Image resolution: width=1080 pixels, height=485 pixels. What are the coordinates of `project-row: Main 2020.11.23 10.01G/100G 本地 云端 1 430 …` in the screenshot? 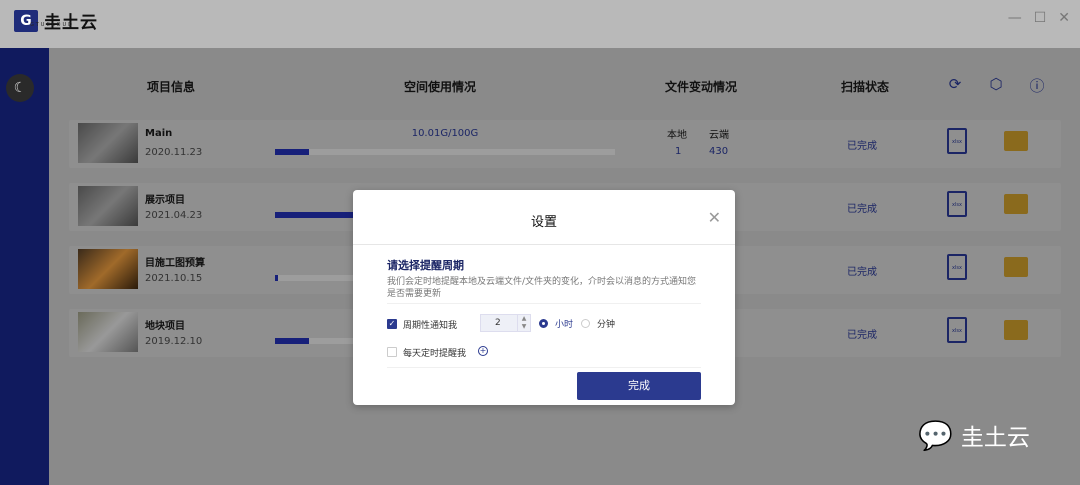 It's located at (565, 144).